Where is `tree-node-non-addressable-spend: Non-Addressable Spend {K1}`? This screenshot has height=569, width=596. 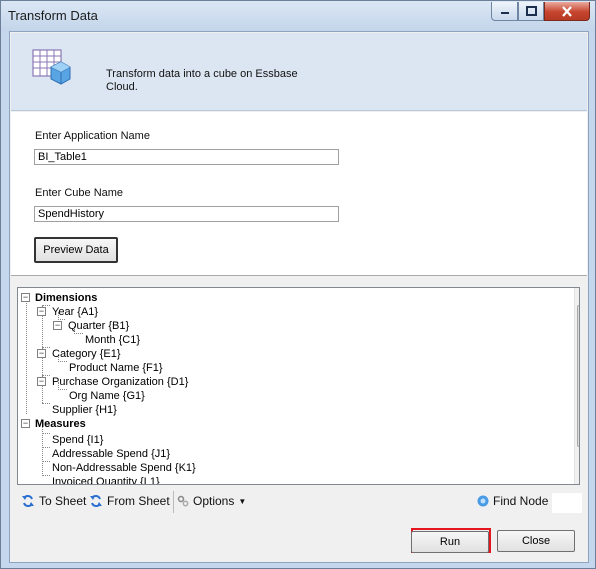
tree-node-non-addressable-spend: Non-Addressable Spend {K1} is located at coordinates (124, 468).